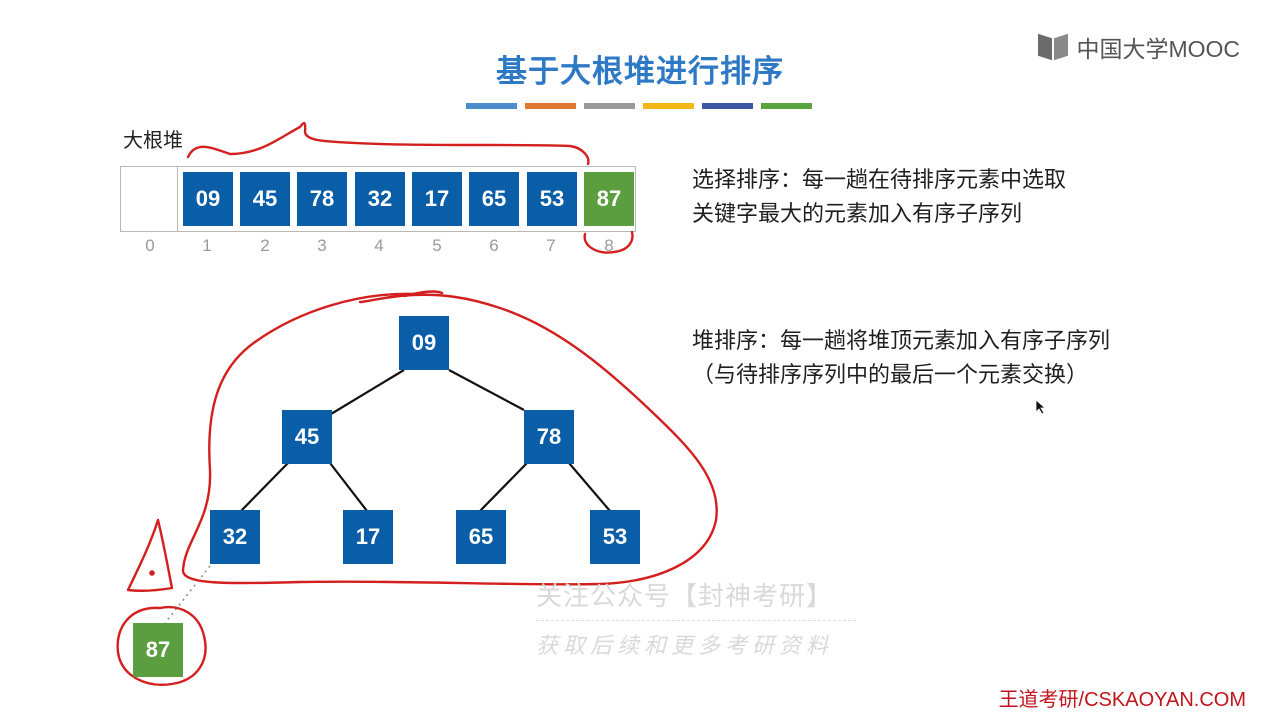 The width and height of the screenshot is (1280, 720). Describe the element at coordinates (187, 594) in the screenshot. I see `removed-edge` at that location.